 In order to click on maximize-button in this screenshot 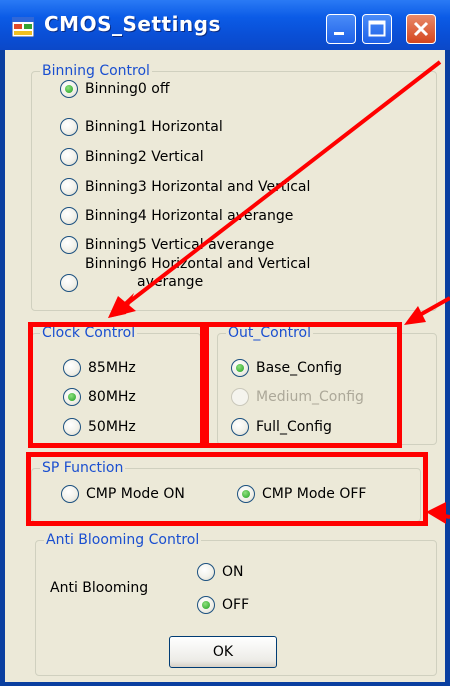, I will do `click(377, 29)`.